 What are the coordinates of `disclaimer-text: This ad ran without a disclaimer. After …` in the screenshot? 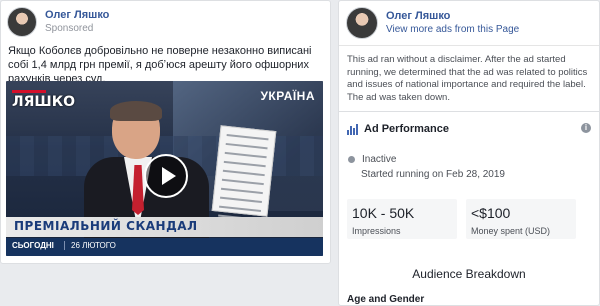 It's located at (467, 78).